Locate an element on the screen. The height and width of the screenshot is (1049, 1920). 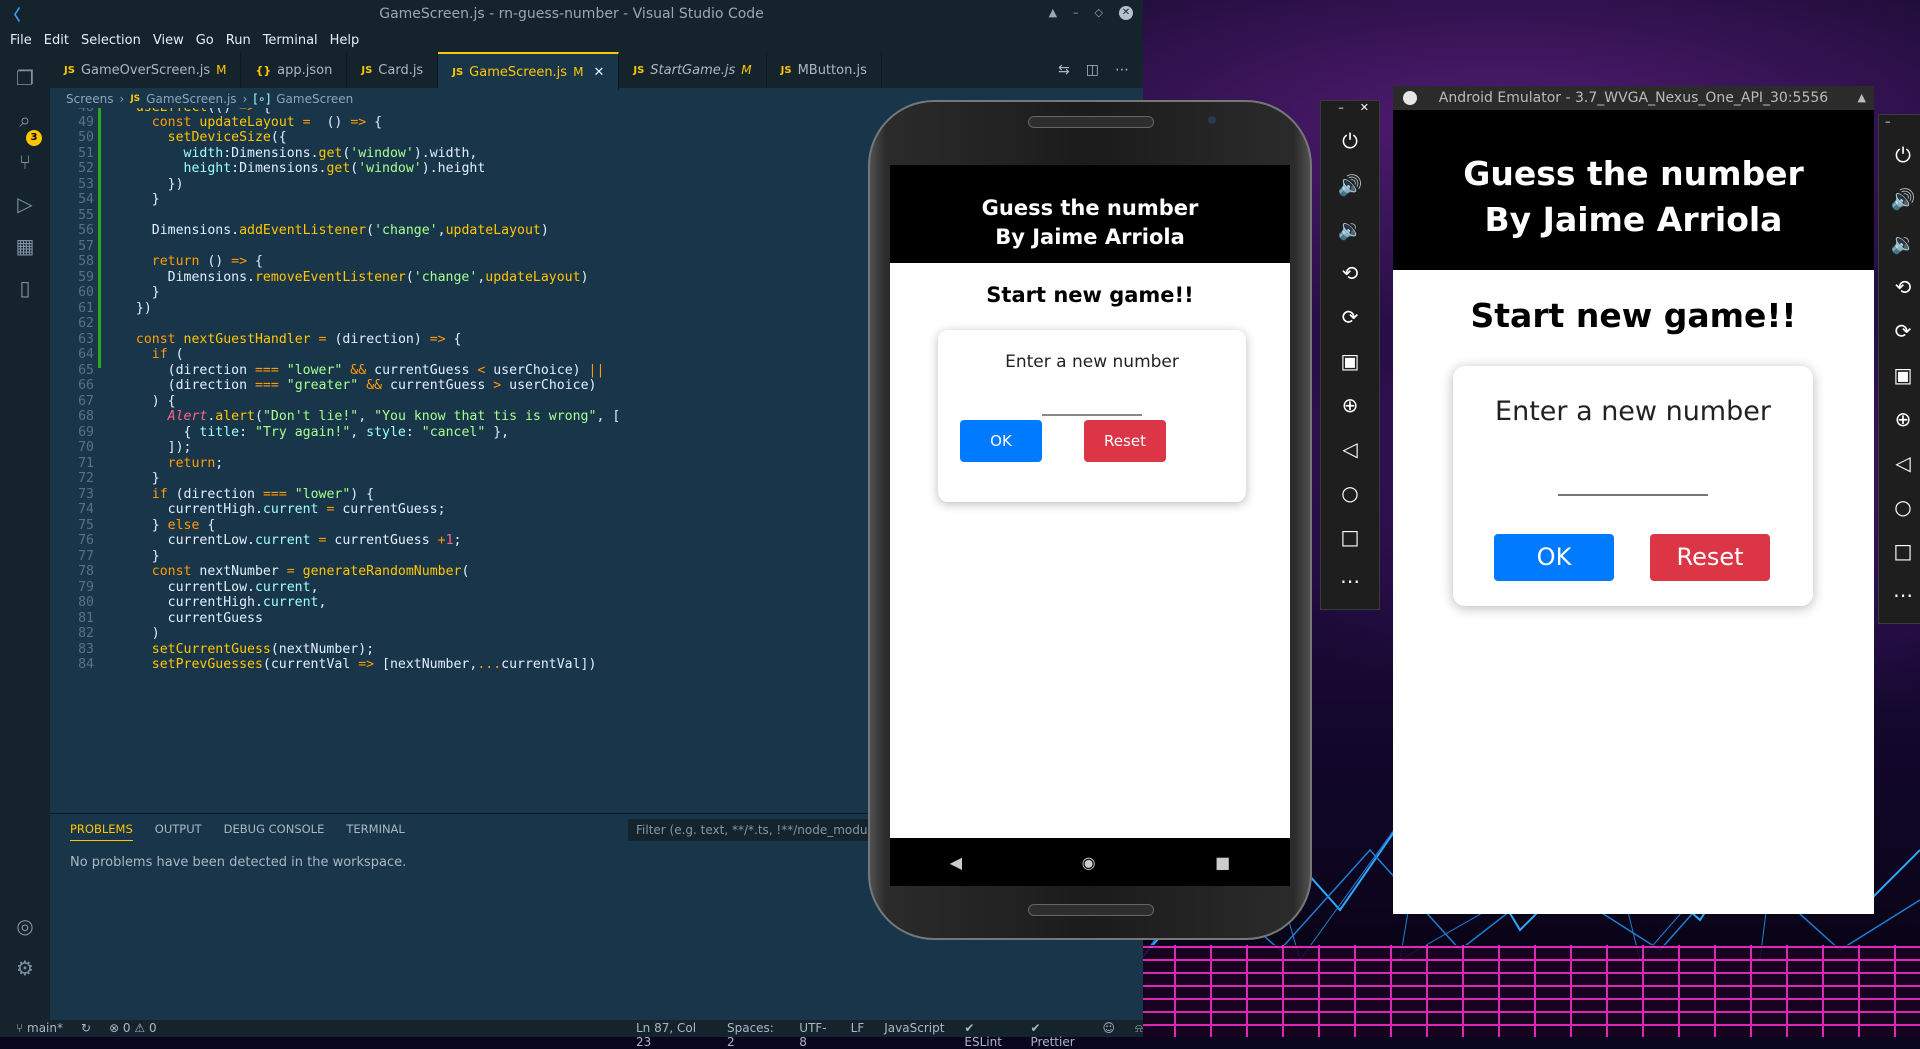
sync-icon: ↻ is located at coordinates (86, 1028).